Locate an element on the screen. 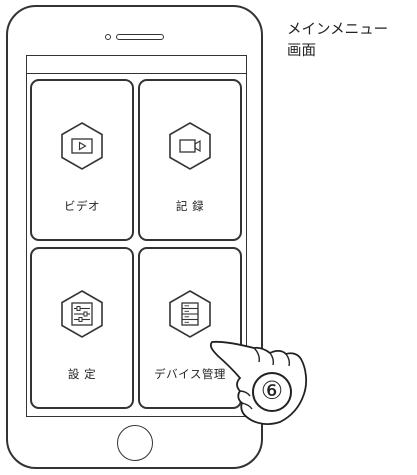 This screenshot has height=475, width=417. server-device-icon is located at coordinates (190, 314).